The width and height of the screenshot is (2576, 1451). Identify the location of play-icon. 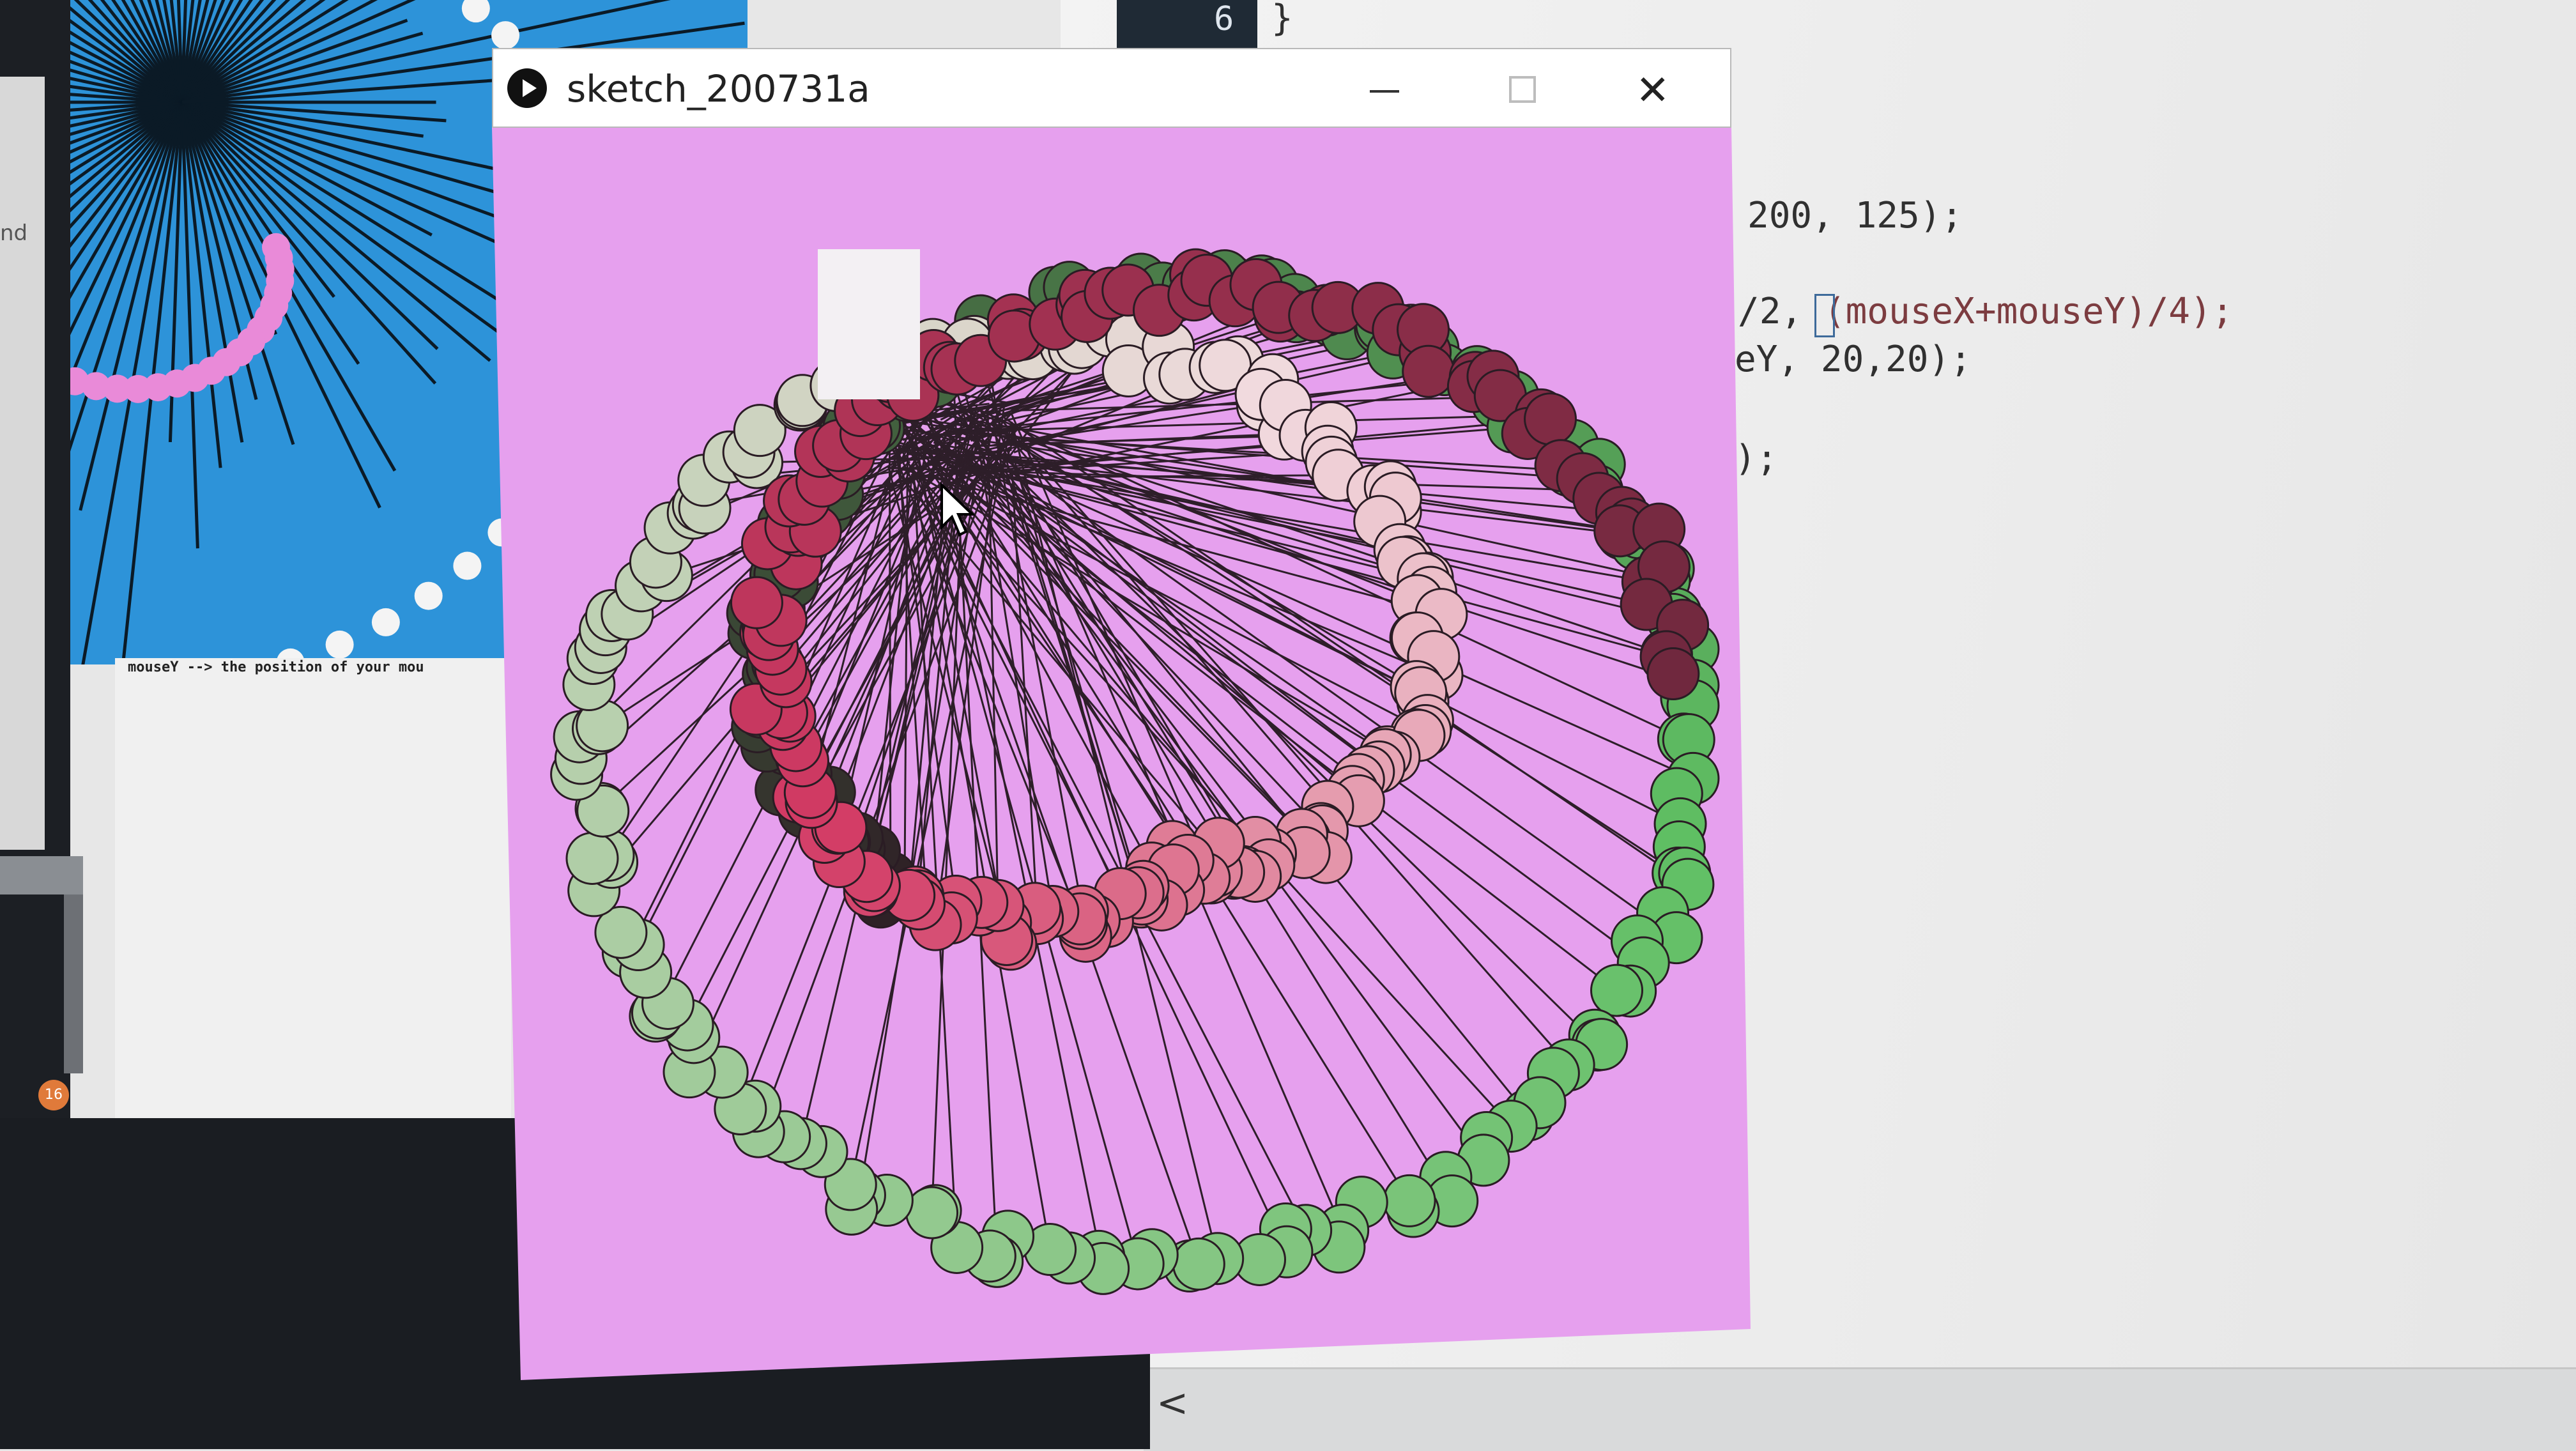
(527, 88).